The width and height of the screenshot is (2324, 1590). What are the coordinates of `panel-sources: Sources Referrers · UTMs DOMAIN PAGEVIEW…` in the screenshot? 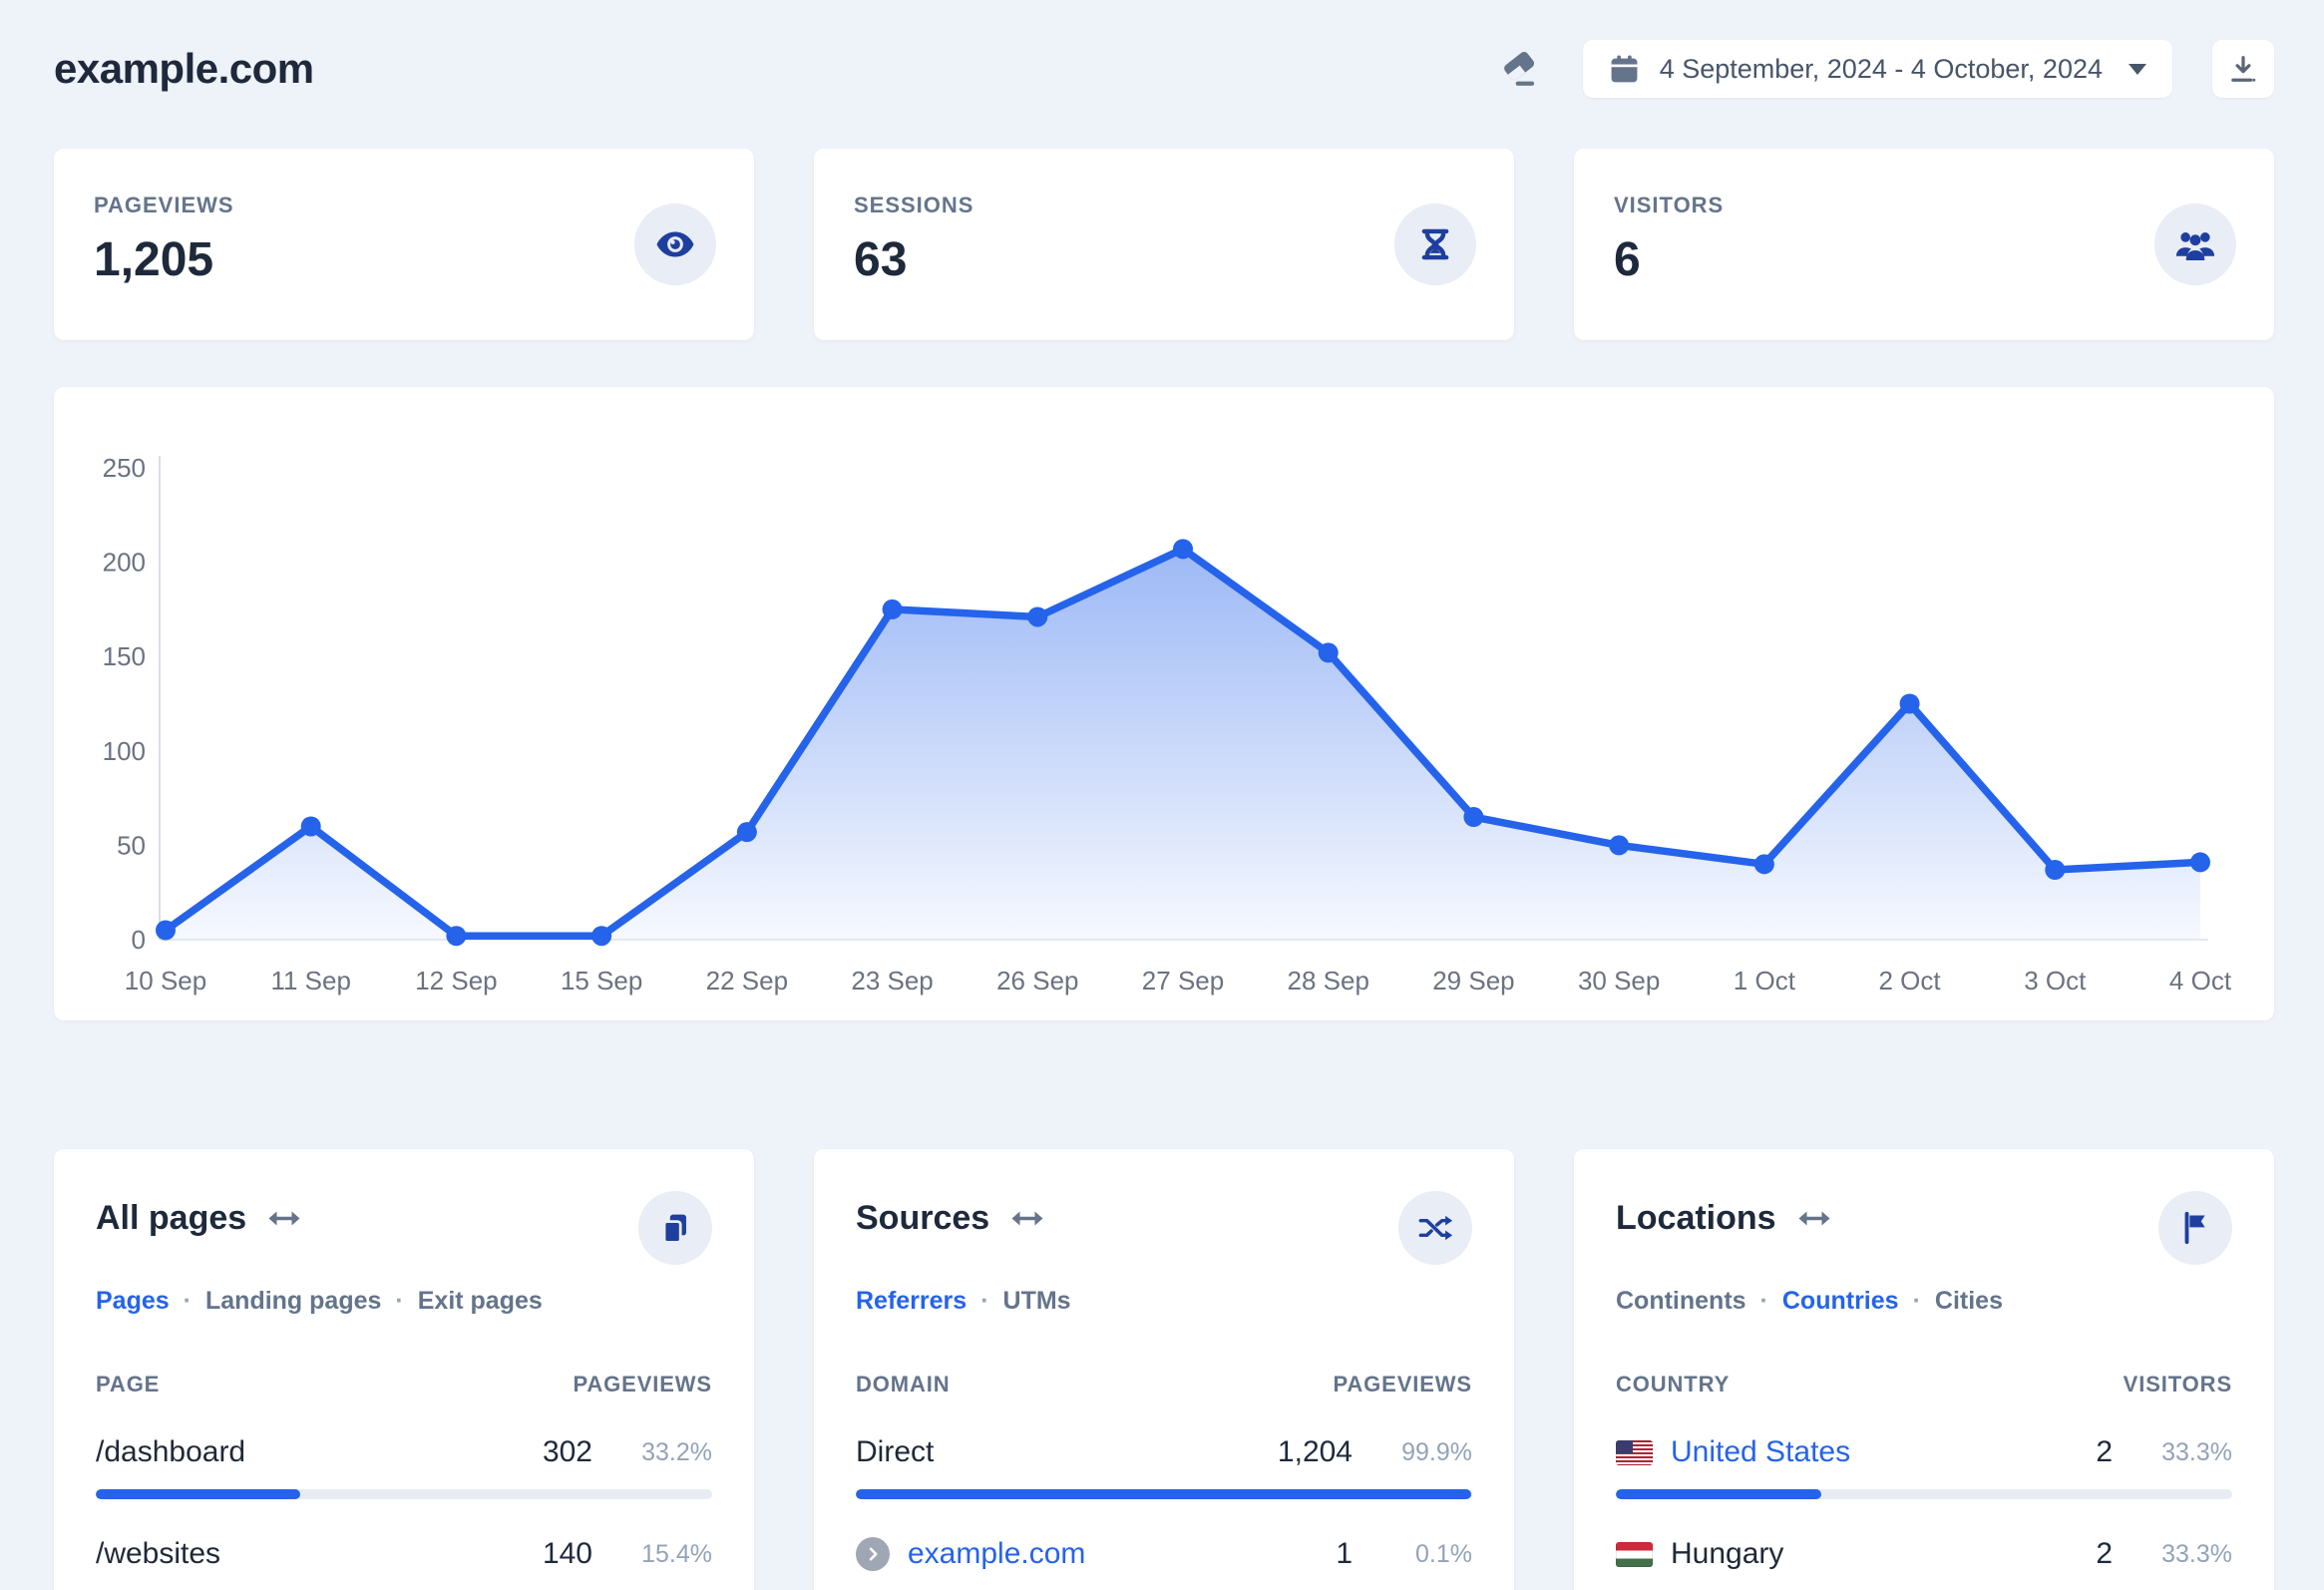 It's located at (1164, 1369).